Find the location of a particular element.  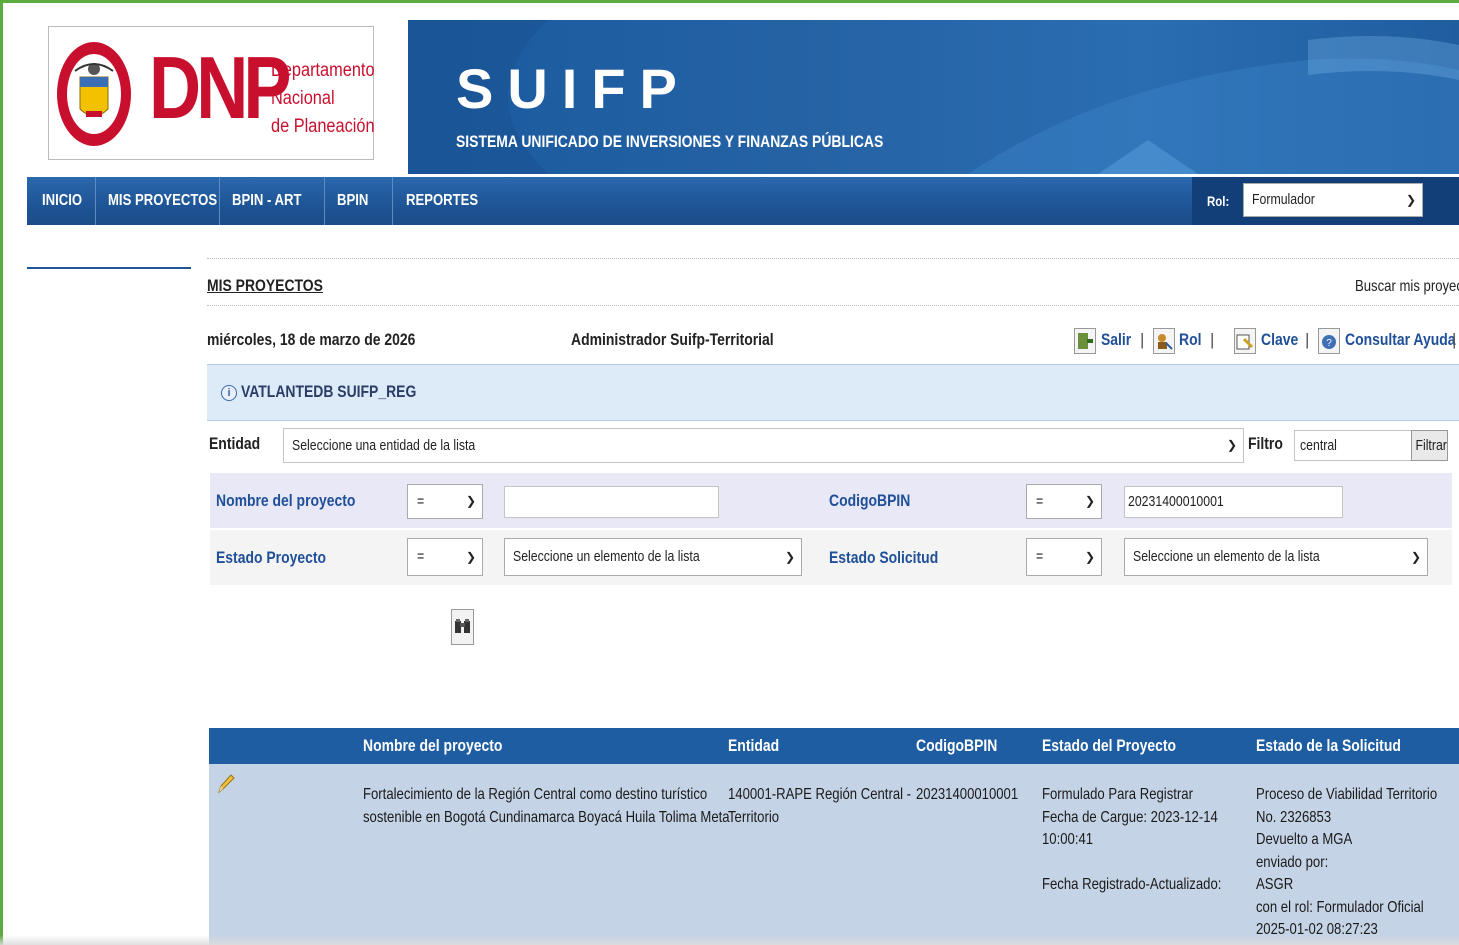

filtro-input-value: central is located at coordinates (1318, 445).